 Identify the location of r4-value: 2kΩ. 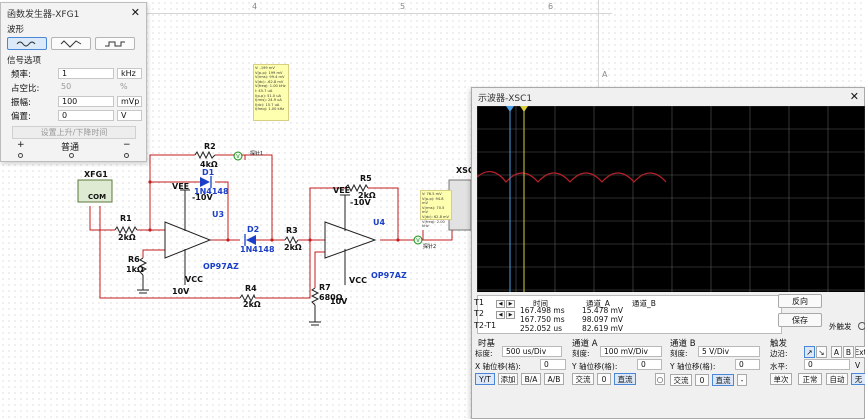
(252, 304).